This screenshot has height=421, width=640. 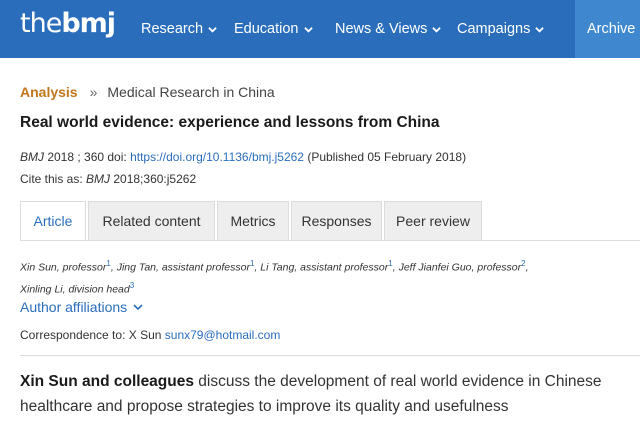 What do you see at coordinates (433, 221) in the screenshot?
I see `tab-peer-review: Peer review` at bounding box center [433, 221].